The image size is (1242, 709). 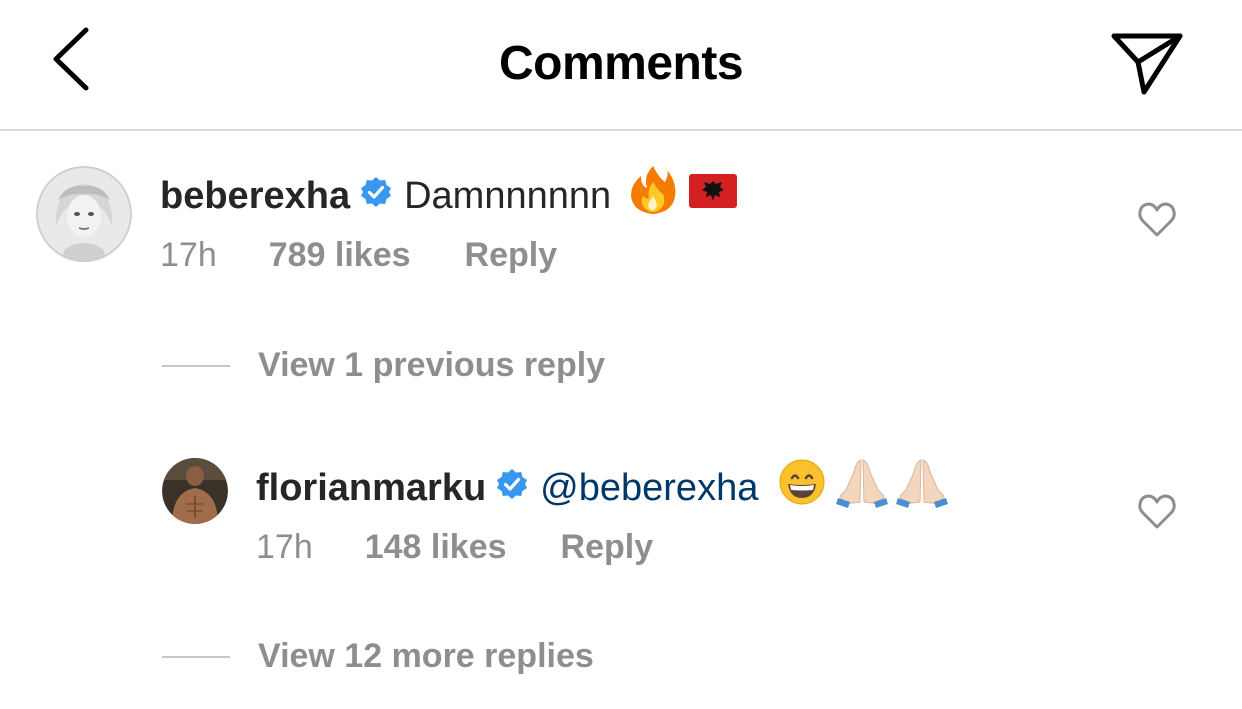 I want to click on view-previous-replies-button: View 1 previous reply, so click(x=383, y=365).